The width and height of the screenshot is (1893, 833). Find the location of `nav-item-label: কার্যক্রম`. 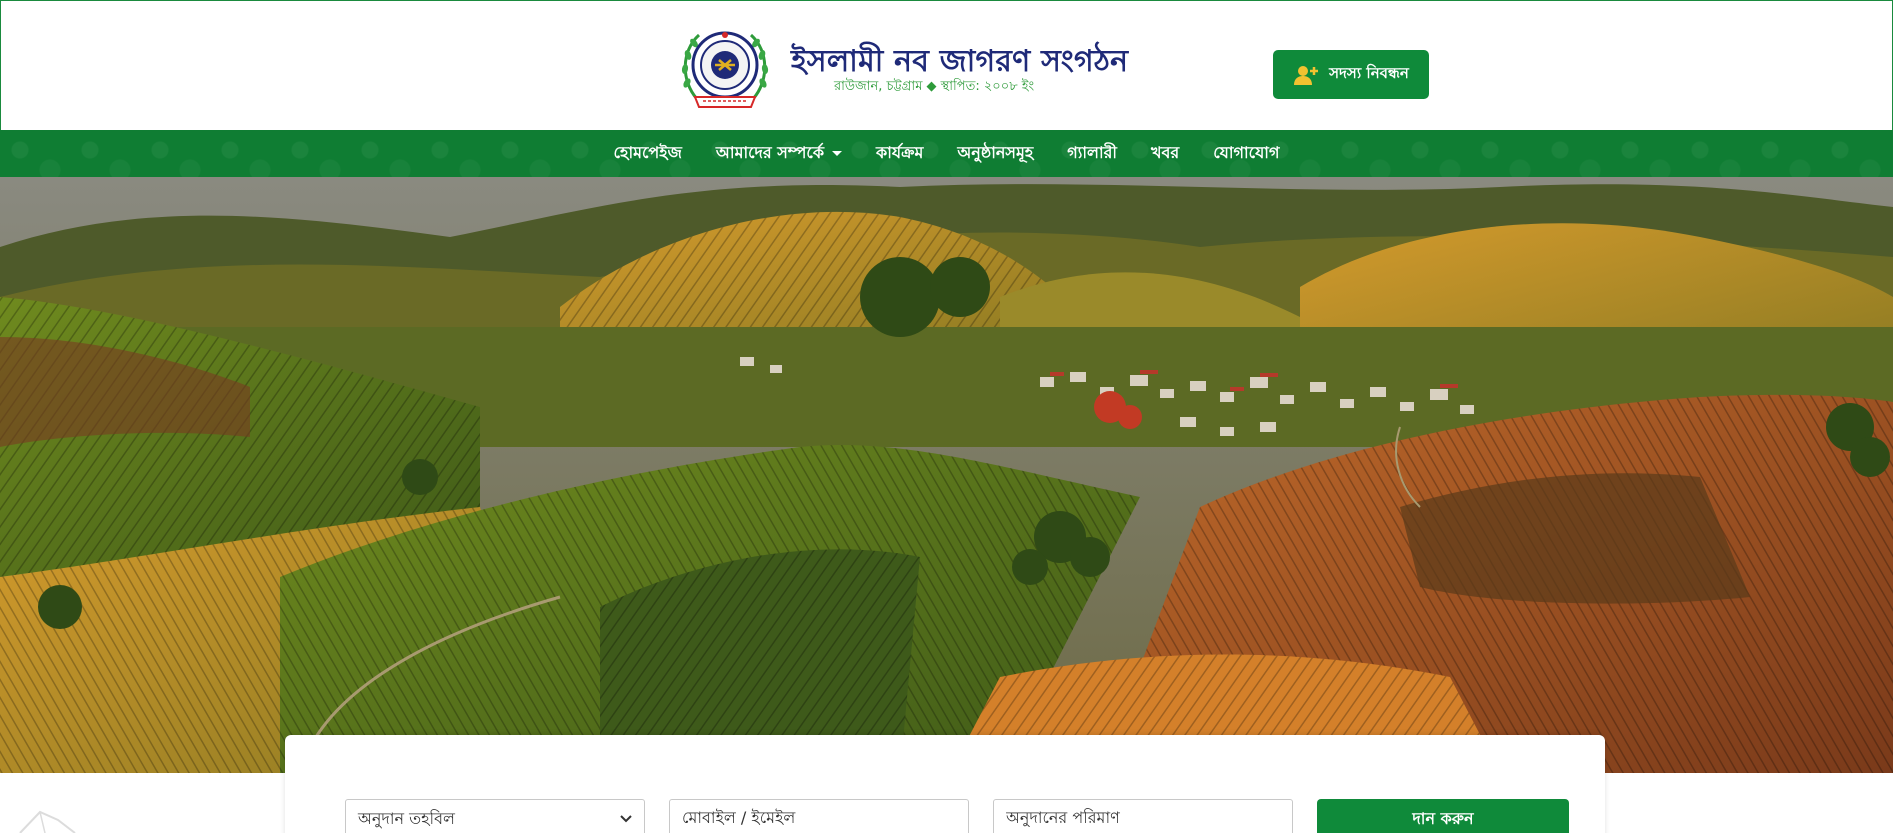

nav-item-label: কার্যক্রম is located at coordinates (900, 152).